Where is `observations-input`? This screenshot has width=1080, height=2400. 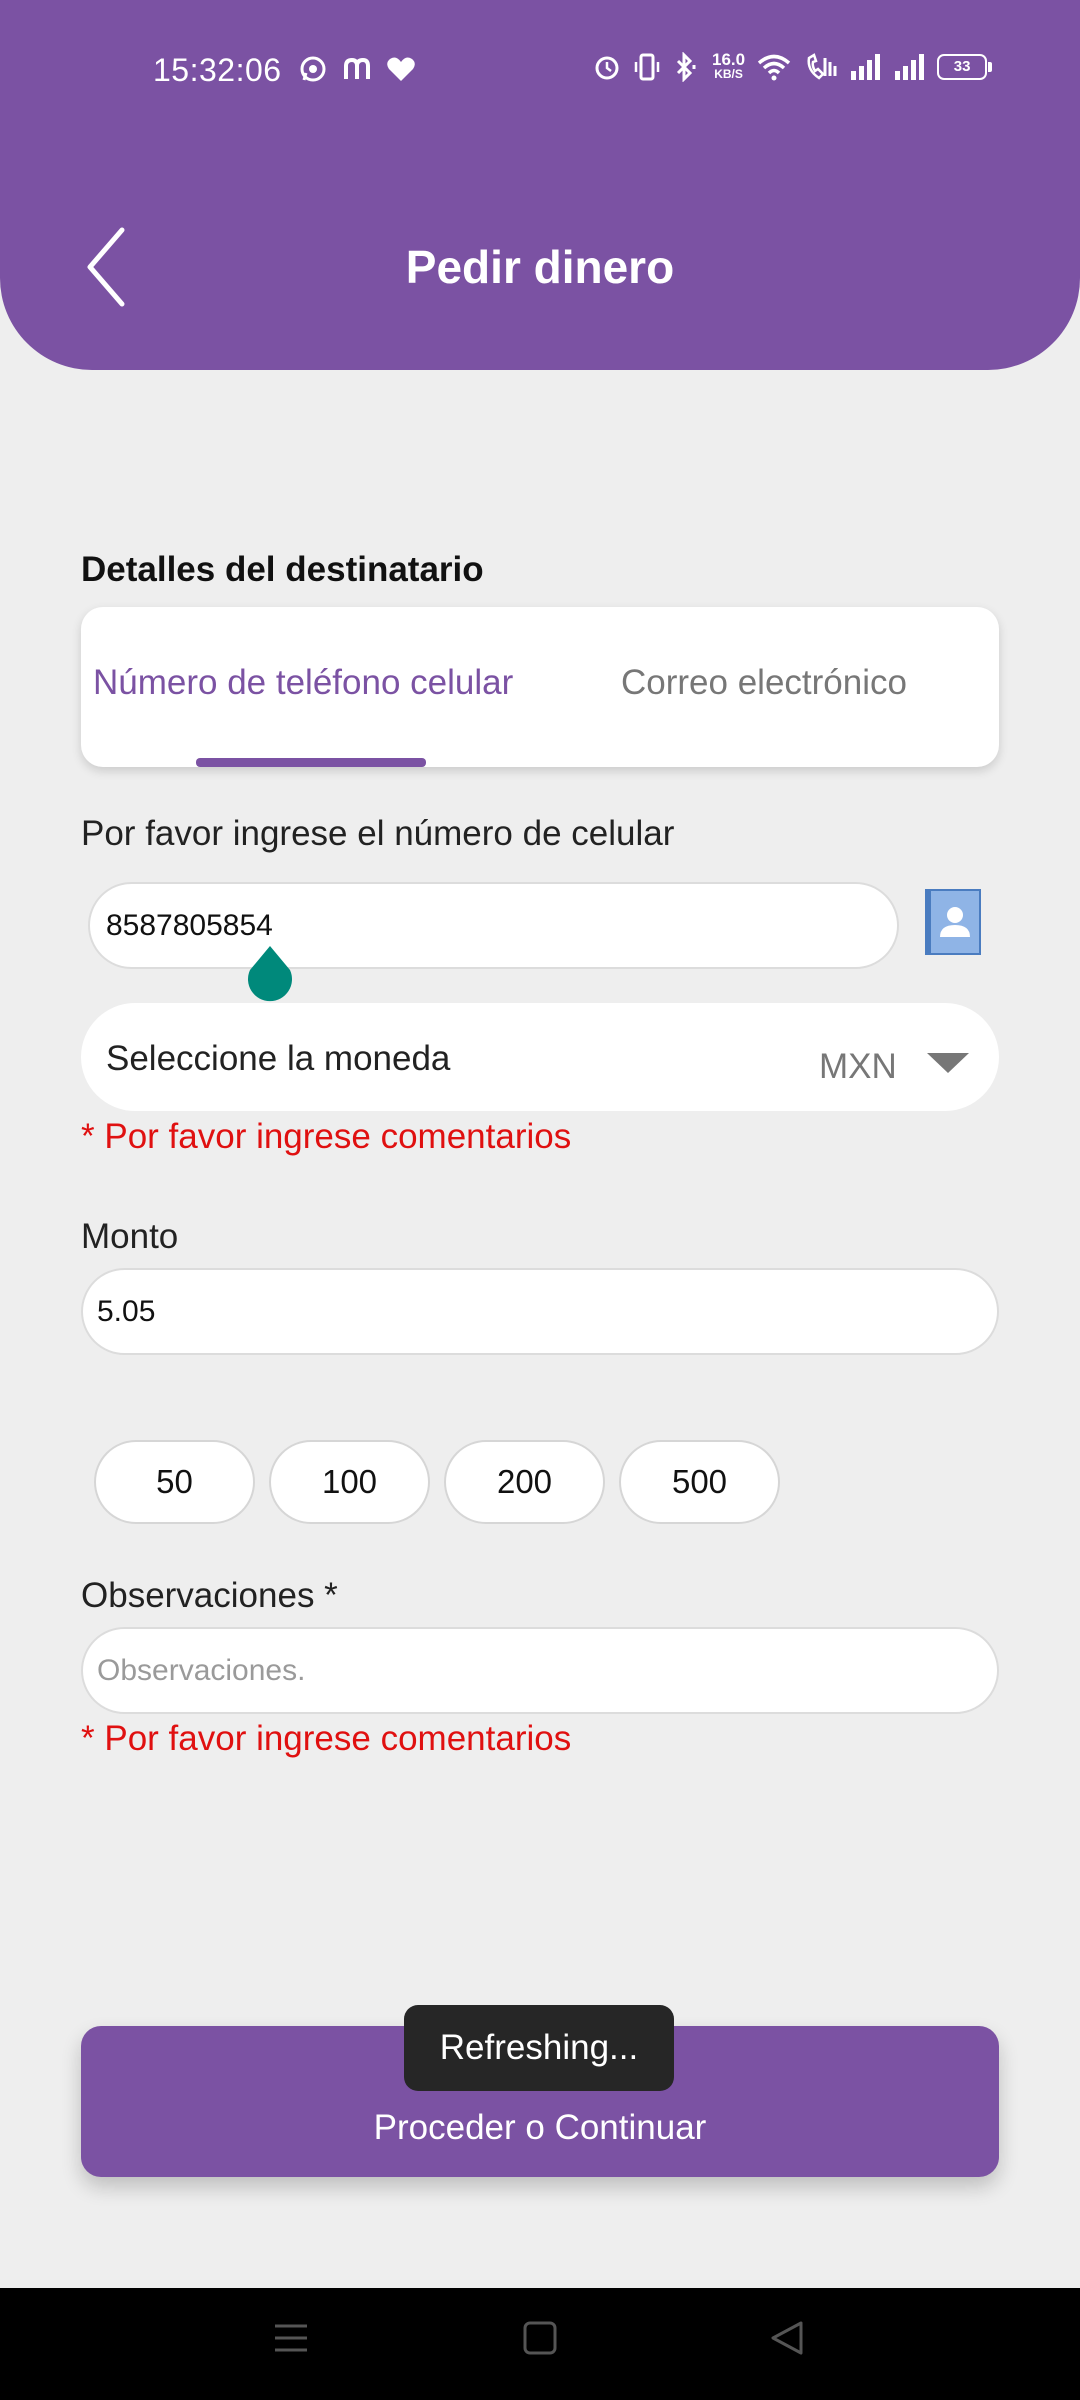 observations-input is located at coordinates (546, 1670).